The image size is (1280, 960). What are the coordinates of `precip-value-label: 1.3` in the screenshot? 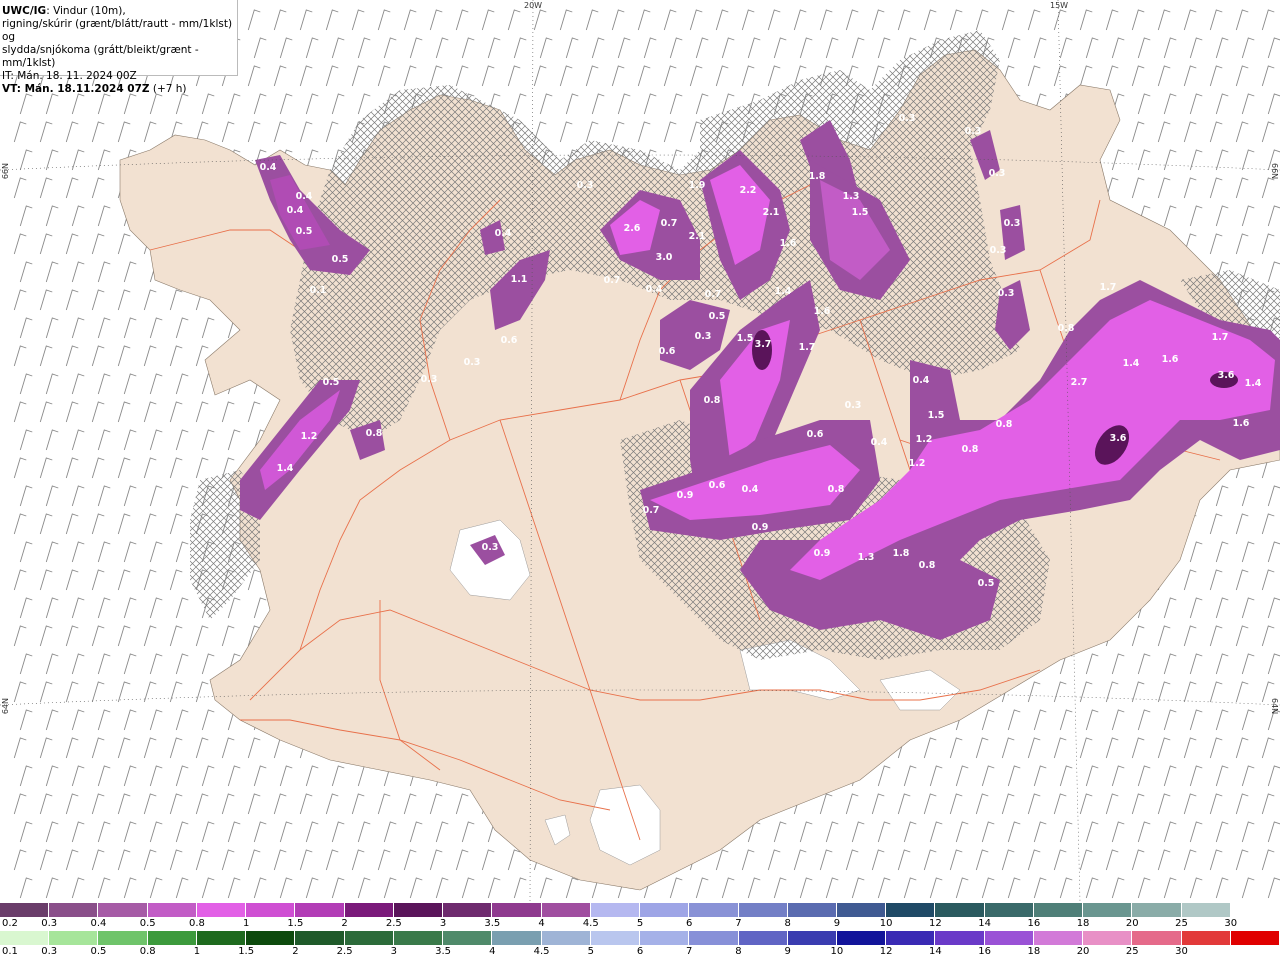 It's located at (866, 557).